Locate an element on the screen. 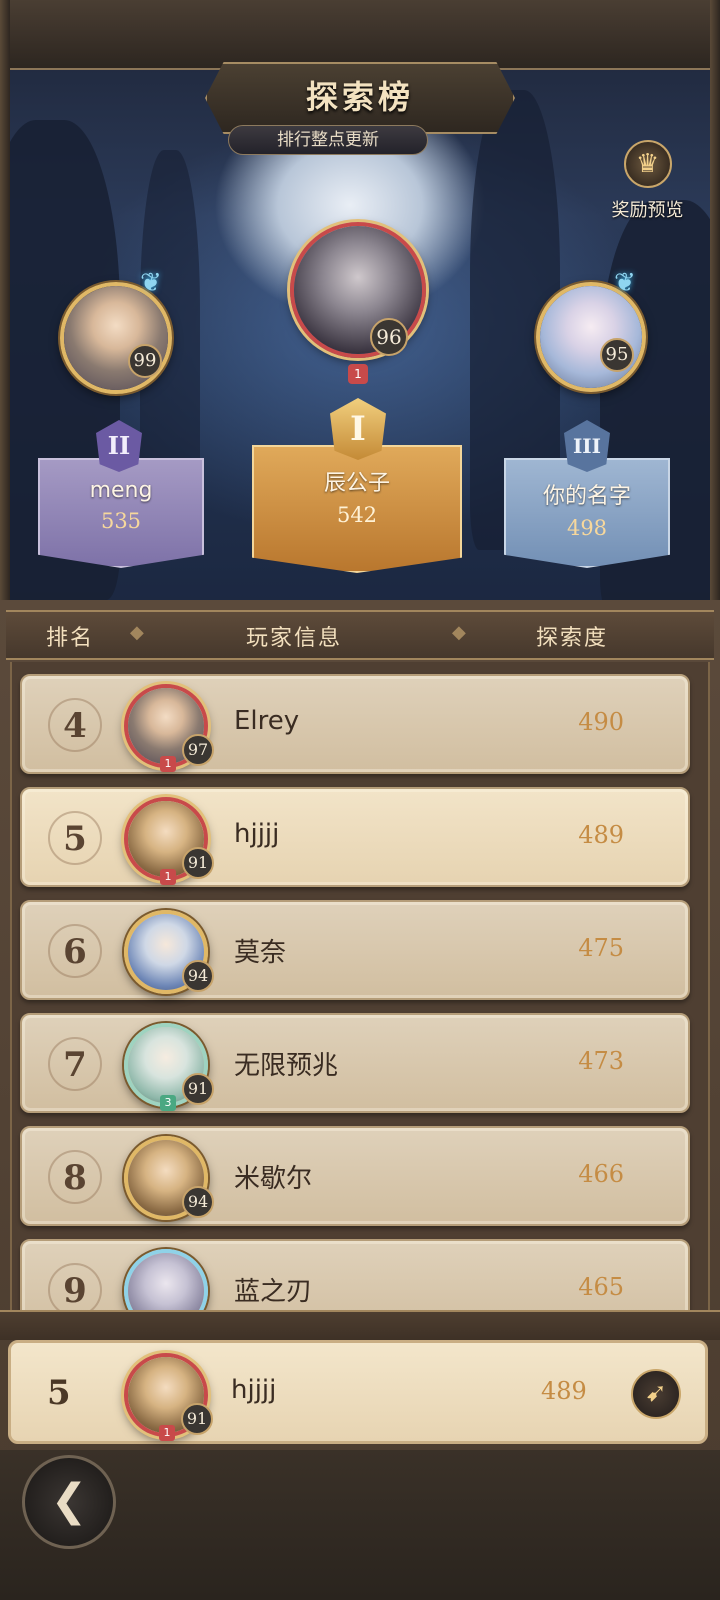 The width and height of the screenshot is (720, 1600). back-button: ❮ is located at coordinates (69, 1502).